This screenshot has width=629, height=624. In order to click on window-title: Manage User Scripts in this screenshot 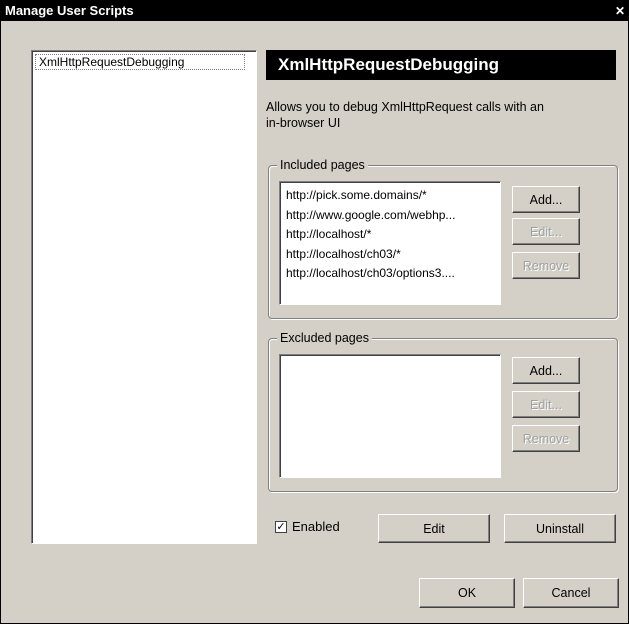, I will do `click(69, 10)`.